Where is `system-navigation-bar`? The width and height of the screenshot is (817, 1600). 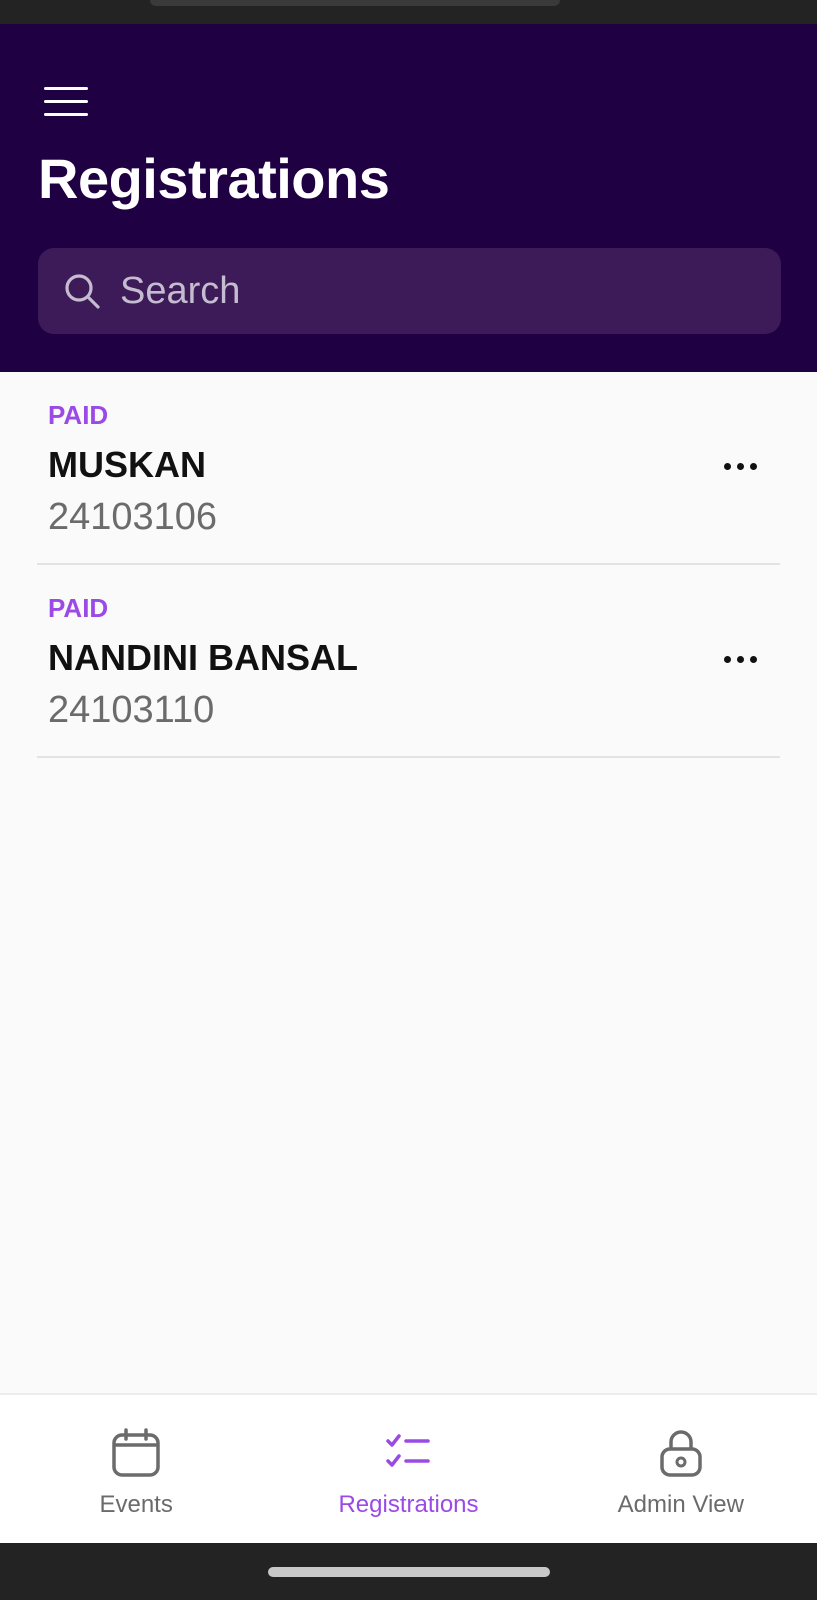 system-navigation-bar is located at coordinates (408, 1571).